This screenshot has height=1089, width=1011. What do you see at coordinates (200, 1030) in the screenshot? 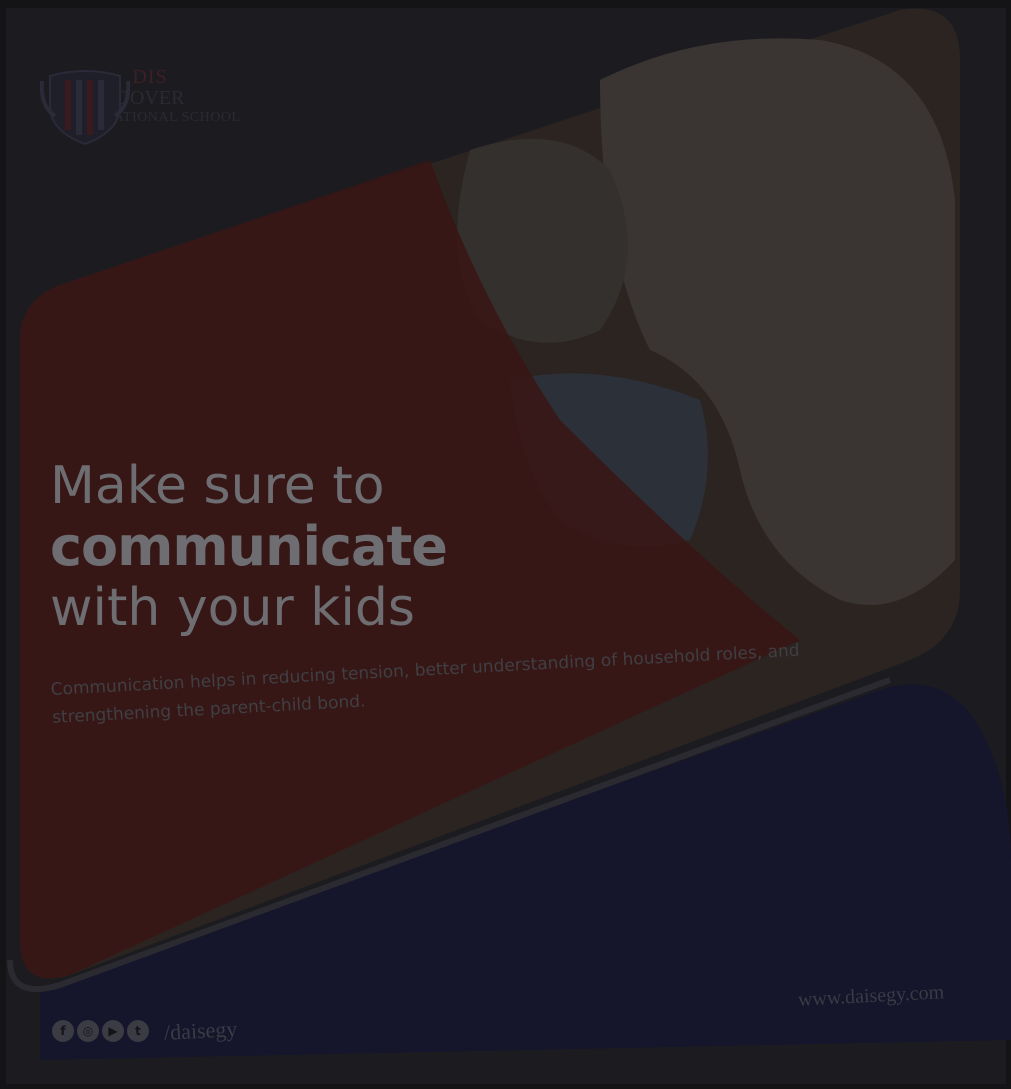
I see `social-handle: /daisegy` at bounding box center [200, 1030].